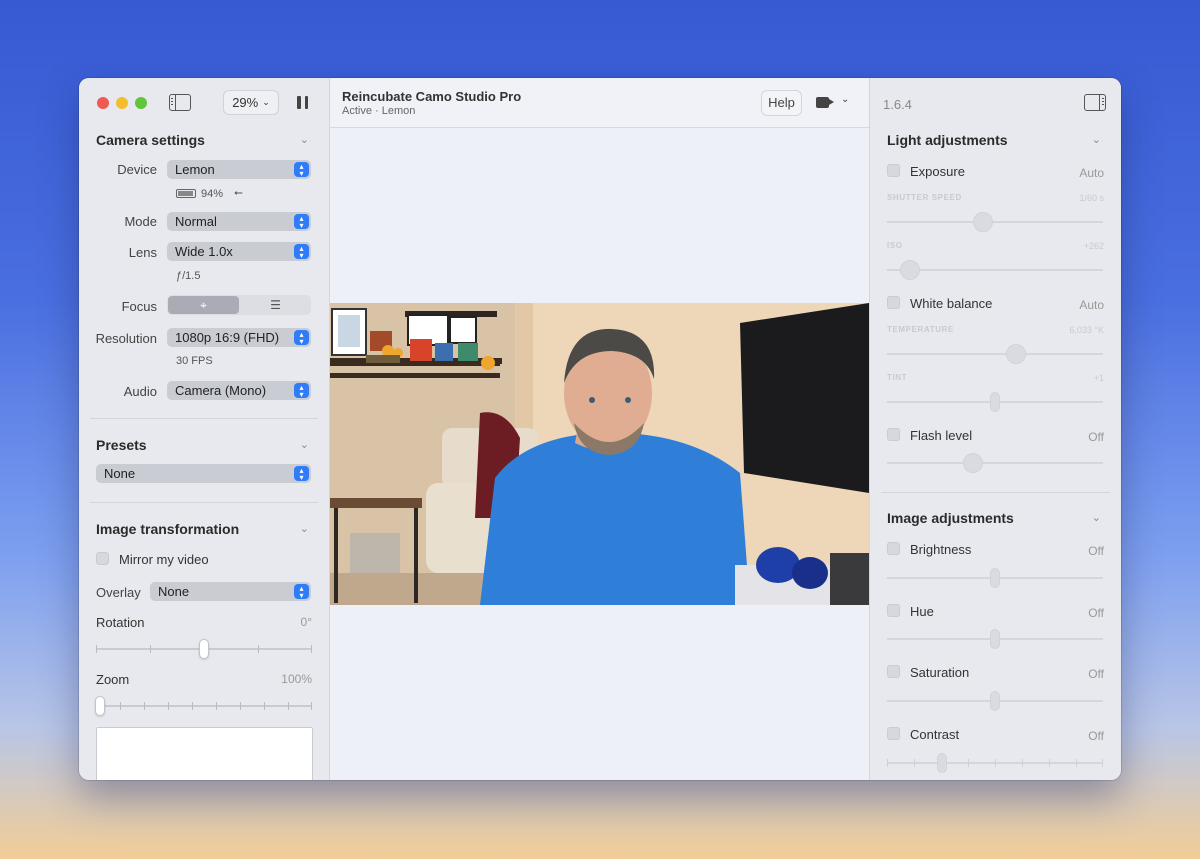 The image size is (1200, 859). Describe the element at coordinates (1096, 674) in the screenshot. I see `saturation-value: Off` at that location.